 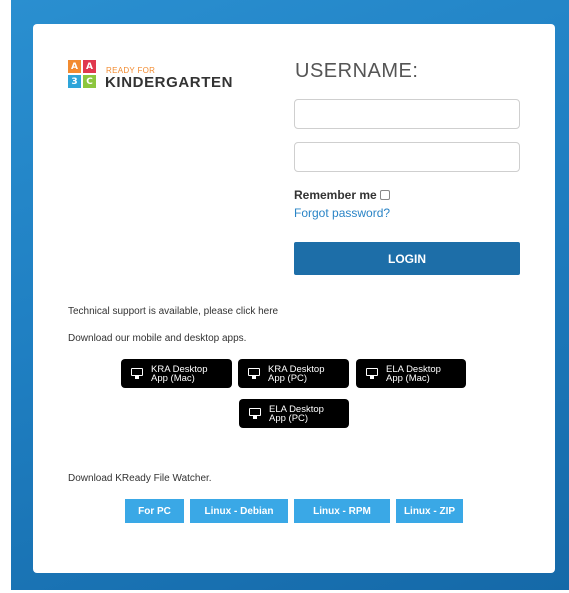 What do you see at coordinates (157, 338) in the screenshot?
I see `download-apps-text: Download our mobile and desktop apps.` at bounding box center [157, 338].